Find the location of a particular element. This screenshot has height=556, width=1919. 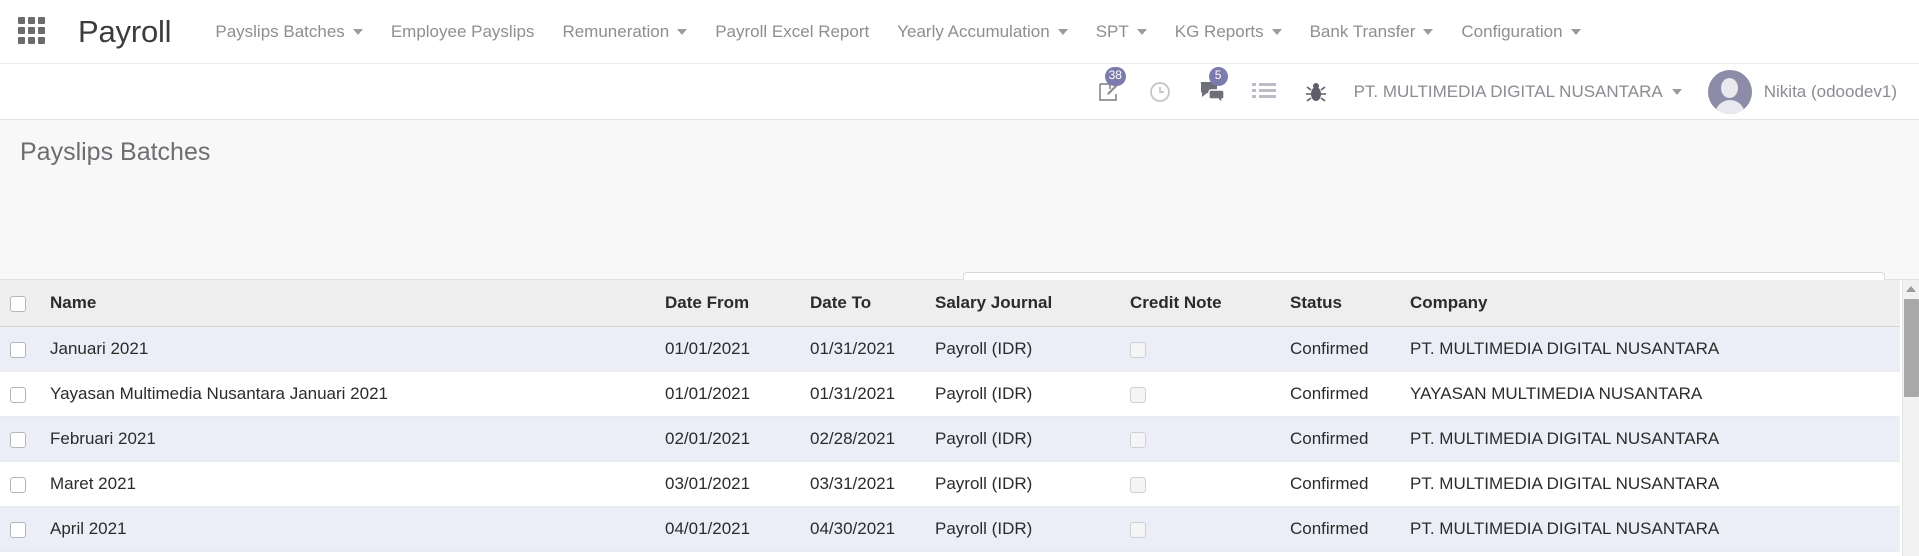

cell-date-from: 04/01/2021 is located at coordinates (727, 529).